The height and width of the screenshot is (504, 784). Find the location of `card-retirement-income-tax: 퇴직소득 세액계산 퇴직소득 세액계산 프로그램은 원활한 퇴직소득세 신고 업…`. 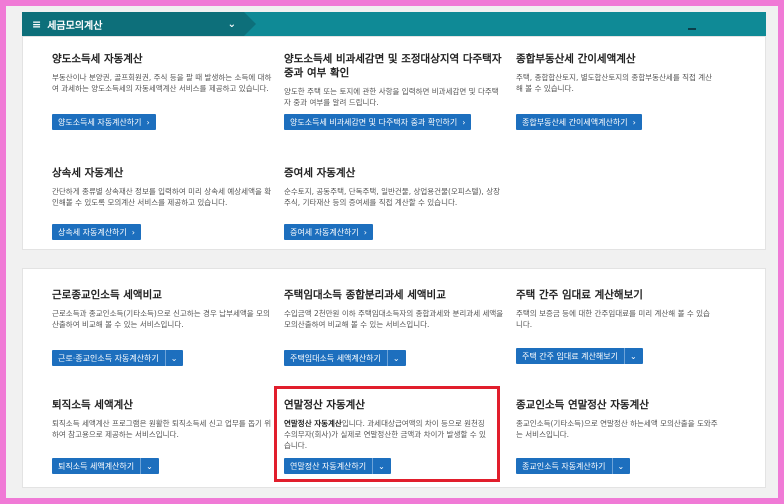

card-retirement-income-tax: 퇴직소득 세액계산 퇴직소득 세액계산 프로그램은 원활한 퇴직소득세 신고 업… is located at coordinates (162, 419).